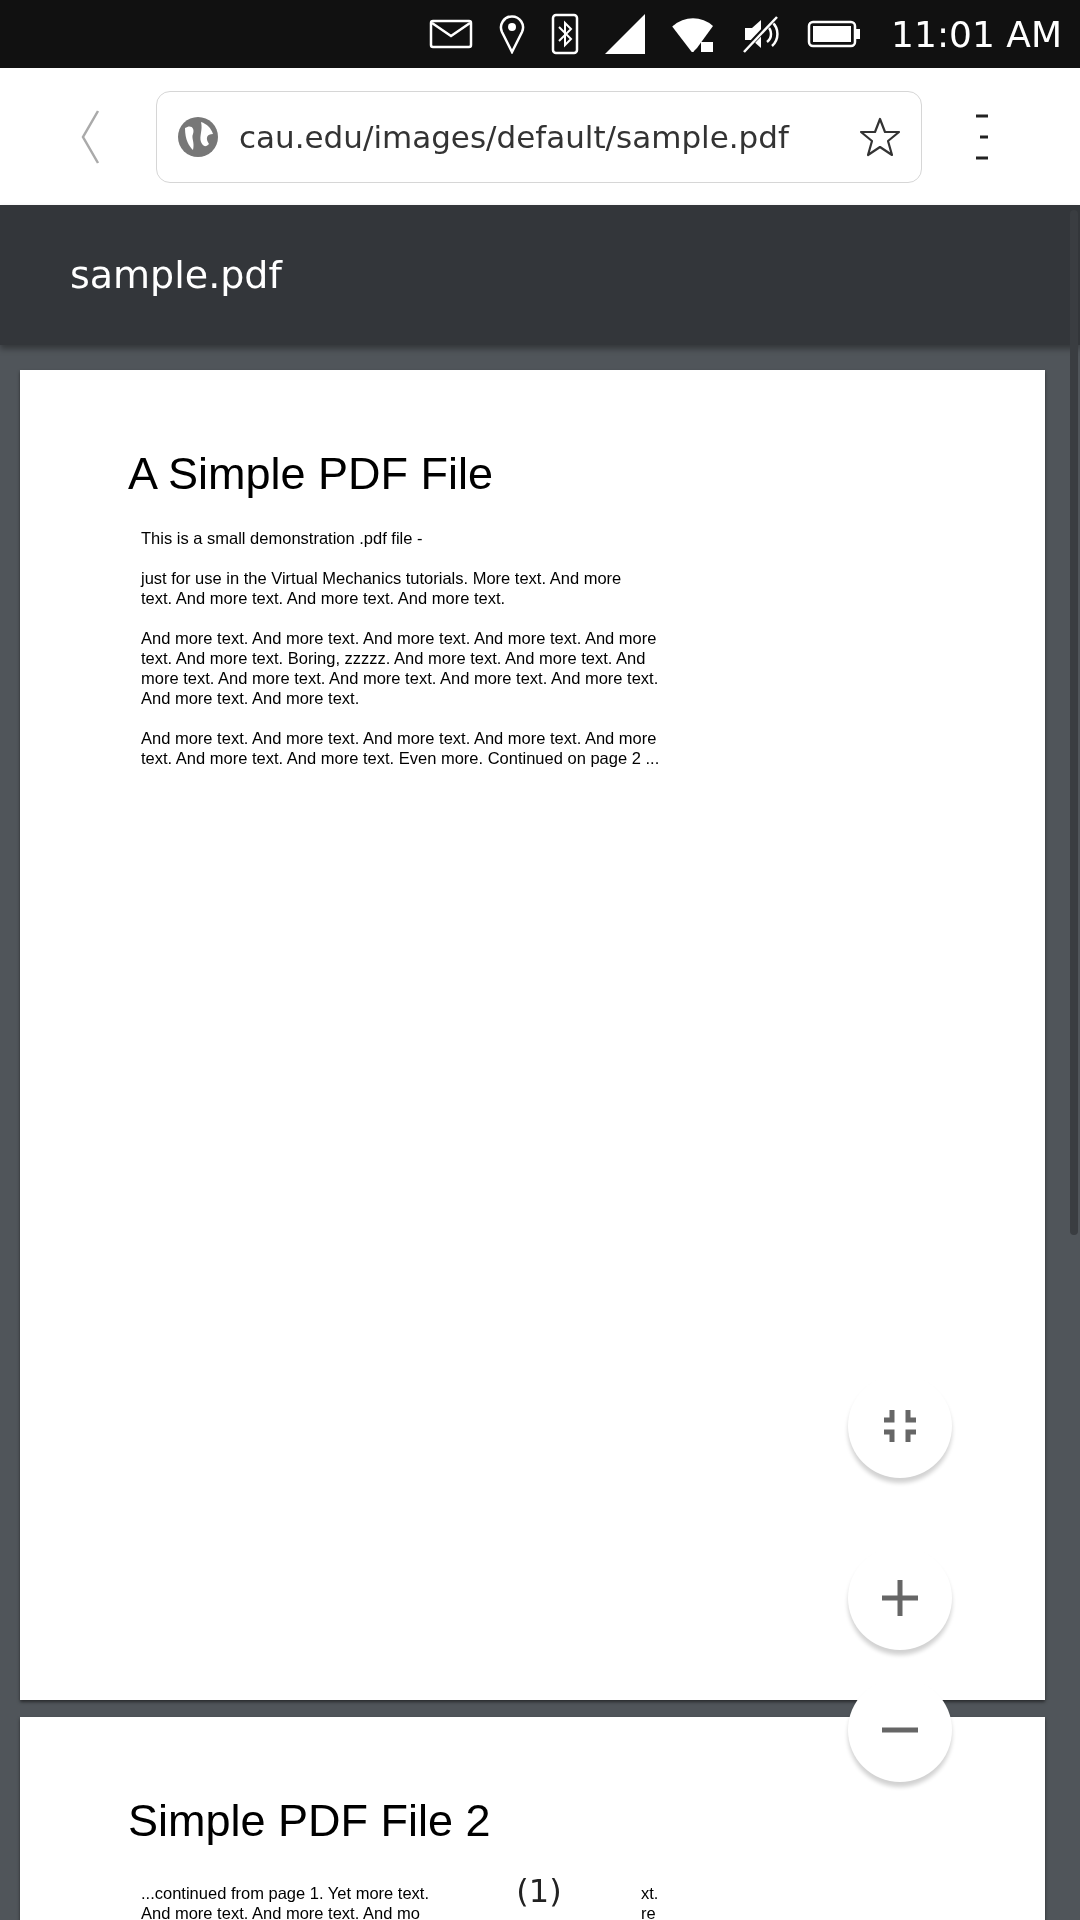 This screenshot has height=1920, width=1080. Describe the element at coordinates (976, 34) in the screenshot. I see `clock-time: 11:01 AM` at that location.